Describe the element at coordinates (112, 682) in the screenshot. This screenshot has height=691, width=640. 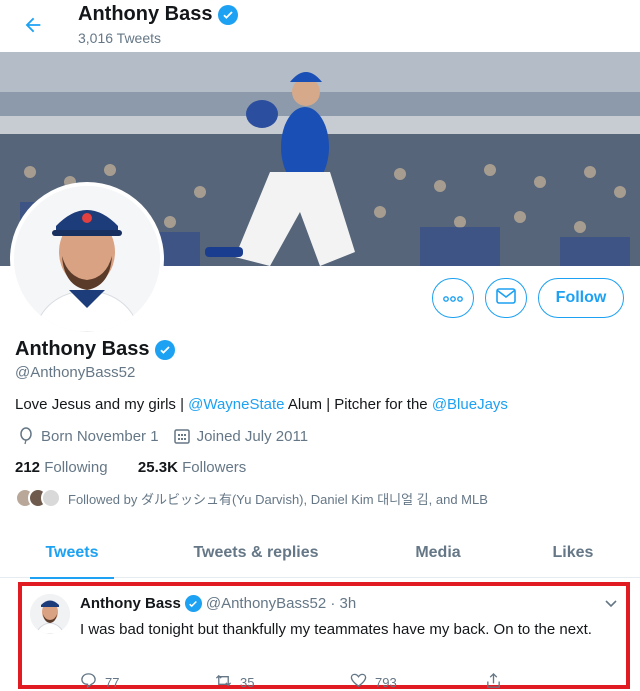
I see `reply-count: 77` at that location.